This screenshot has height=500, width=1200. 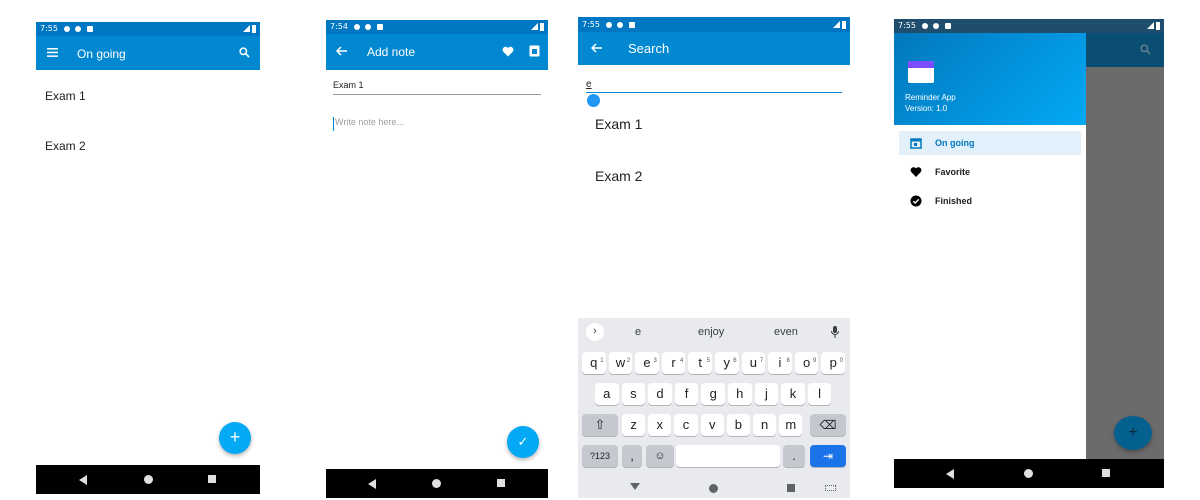 I want to click on key-p: p0, so click(x=833, y=363).